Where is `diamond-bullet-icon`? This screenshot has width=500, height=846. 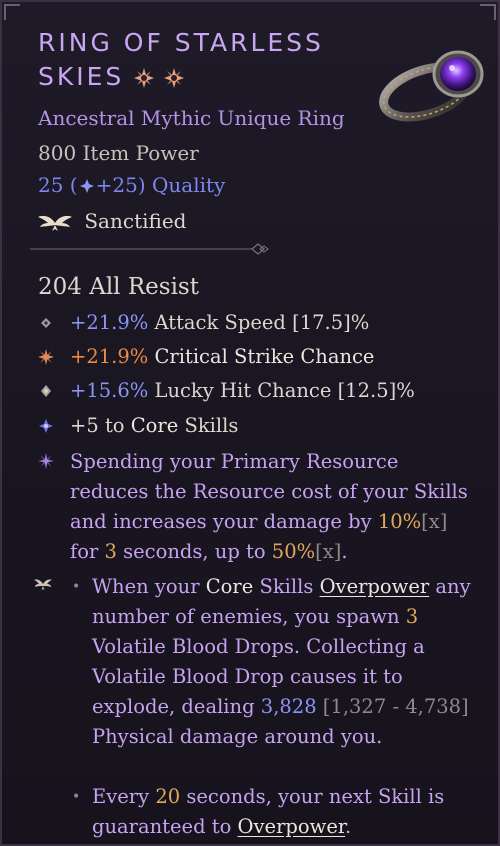 diamond-bullet-icon is located at coordinates (46, 323).